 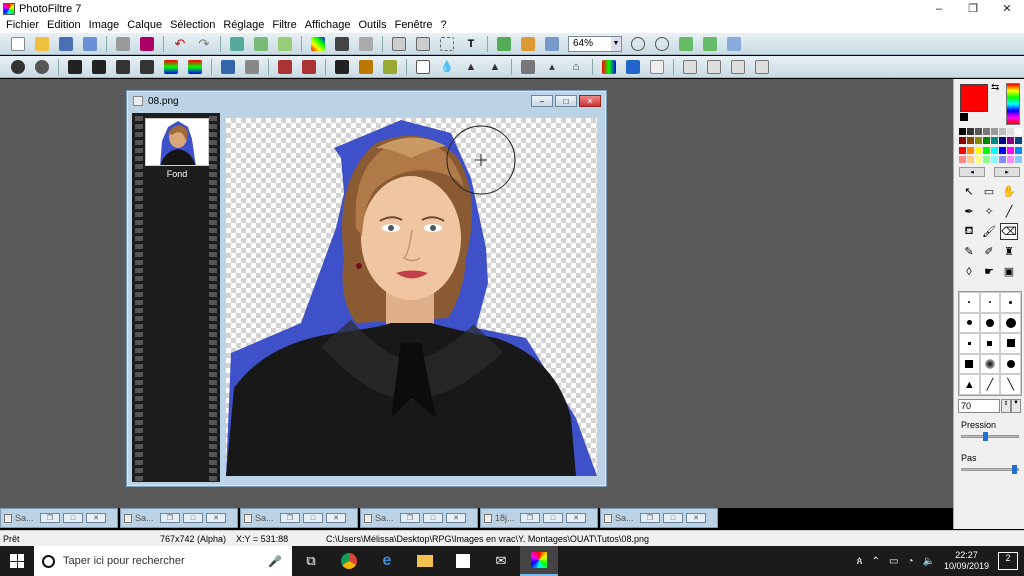 I want to click on scan-icon, so click(x=147, y=43).